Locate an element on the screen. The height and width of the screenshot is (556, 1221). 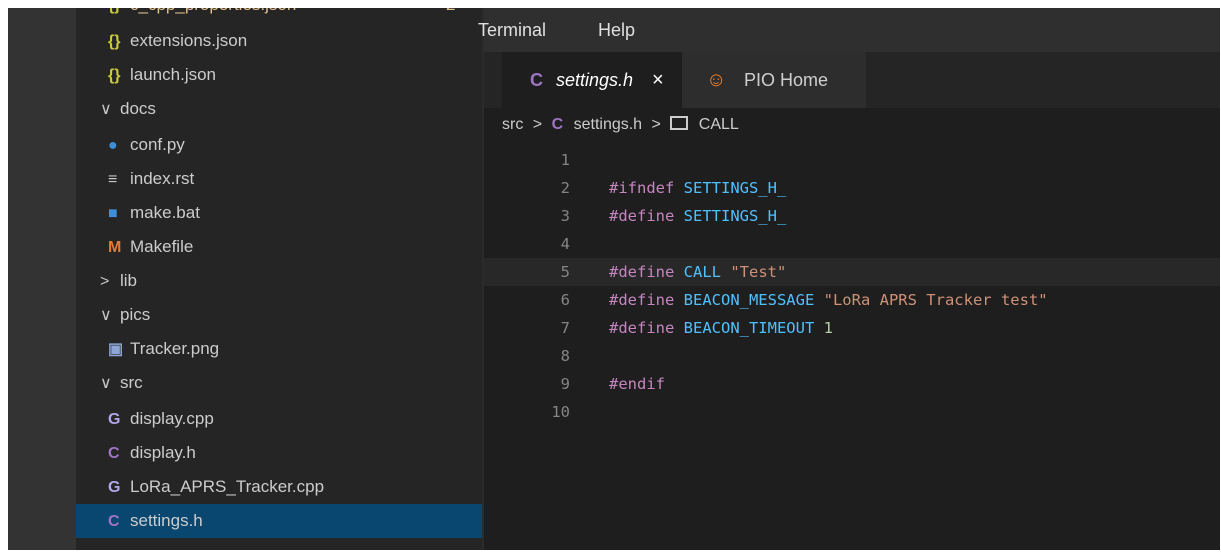
tab-bar: C settings.h × ☺ PIO Home is located at coordinates (852, 80).